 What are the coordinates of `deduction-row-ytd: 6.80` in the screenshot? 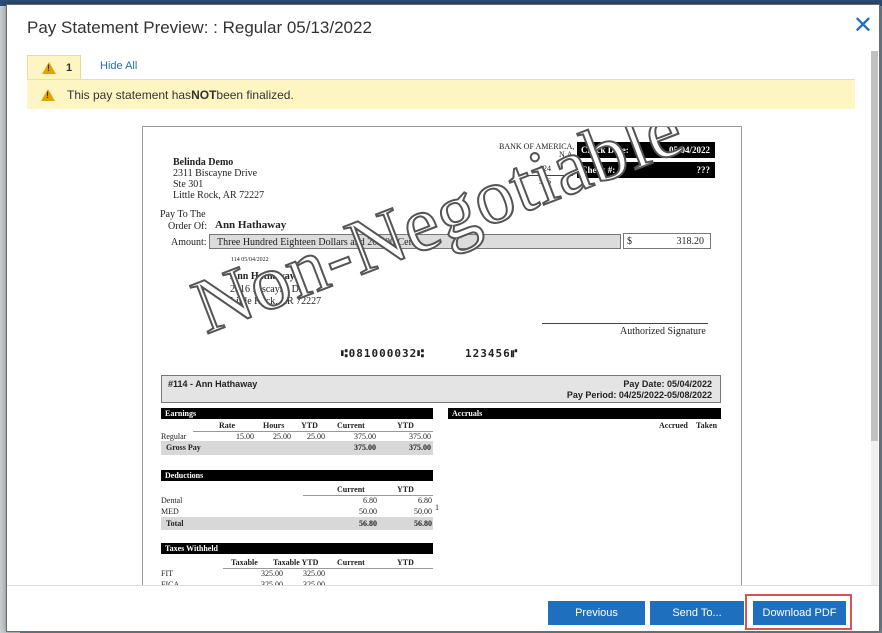 It's located at (425, 500).